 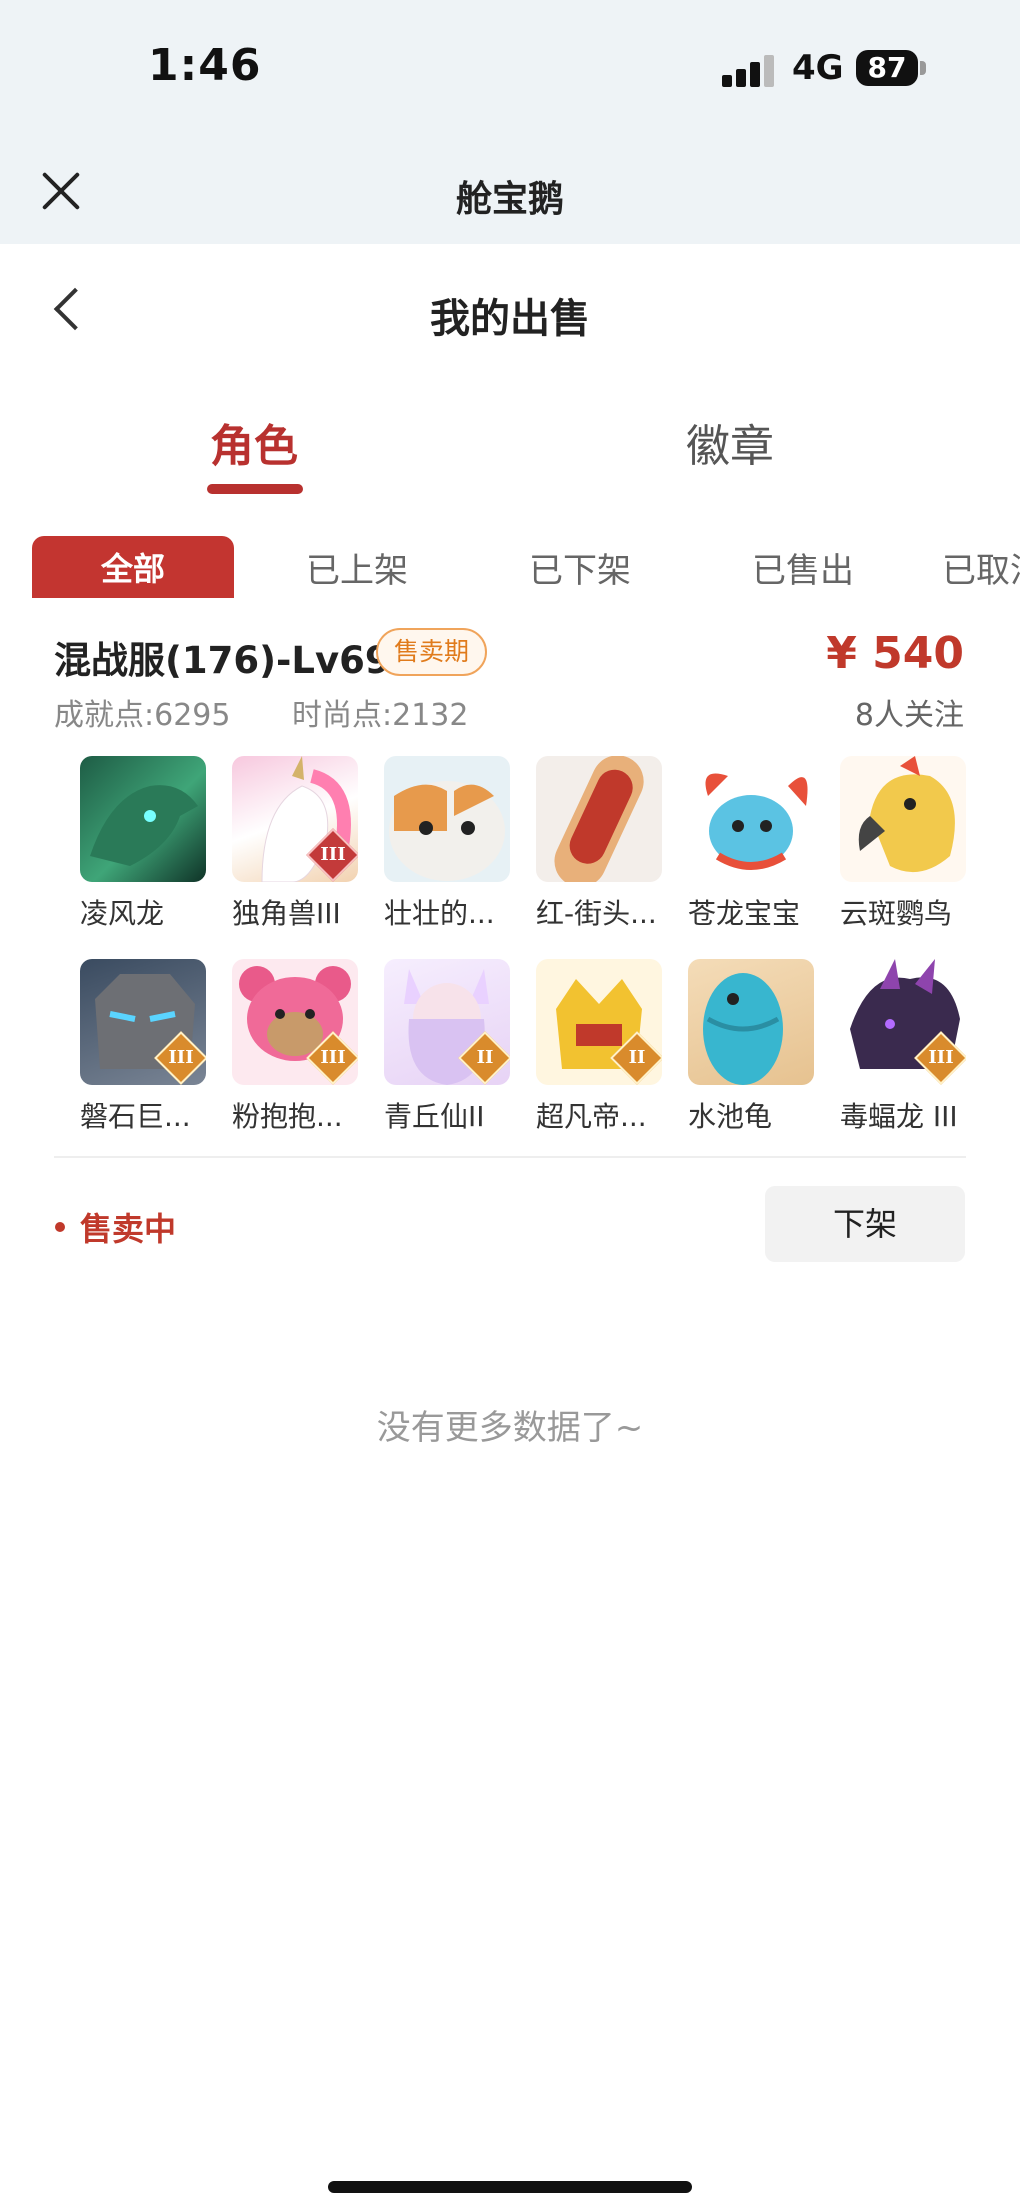 I want to click on status-dot-icon, so click(x=60, y=1227).